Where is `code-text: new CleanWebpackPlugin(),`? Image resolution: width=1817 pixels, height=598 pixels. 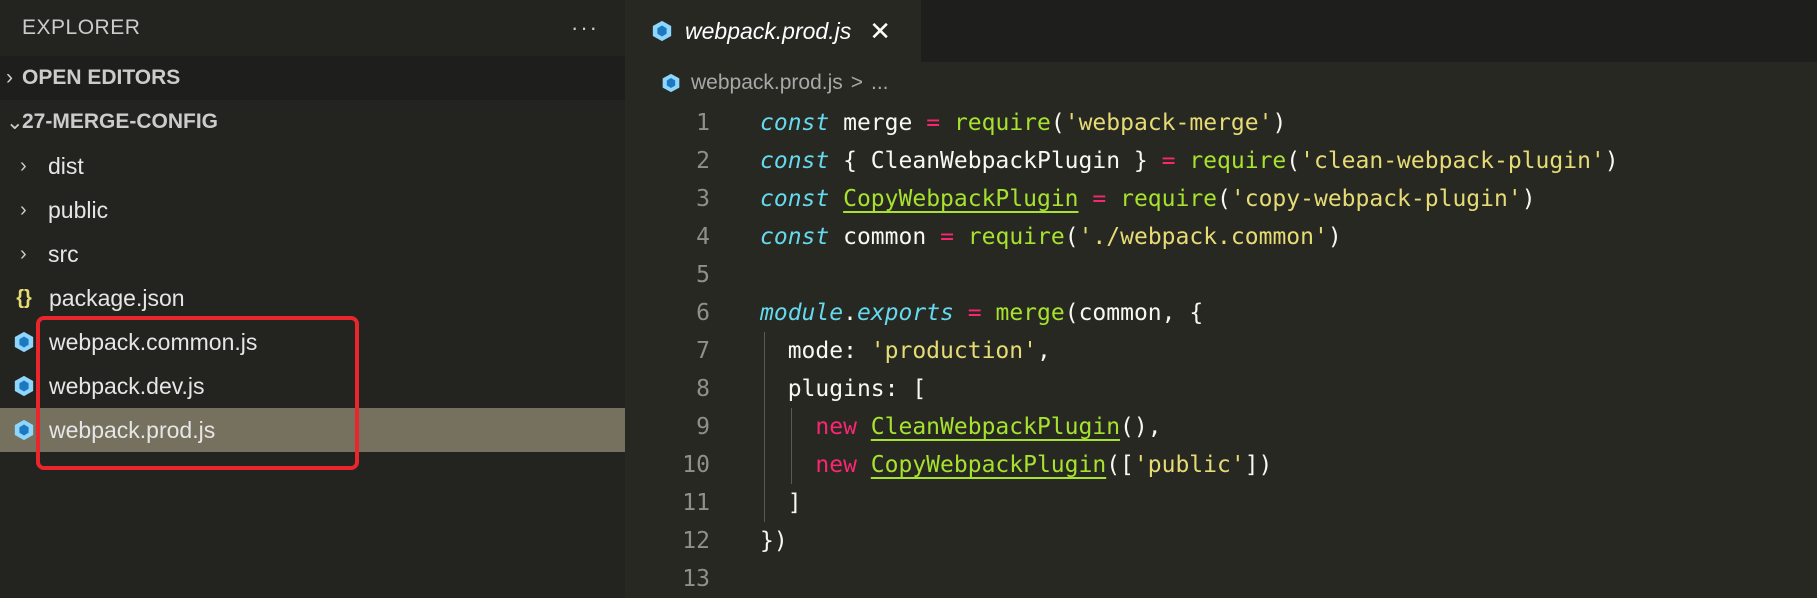 code-text: new CleanWebpackPlugin(), is located at coordinates (936, 427).